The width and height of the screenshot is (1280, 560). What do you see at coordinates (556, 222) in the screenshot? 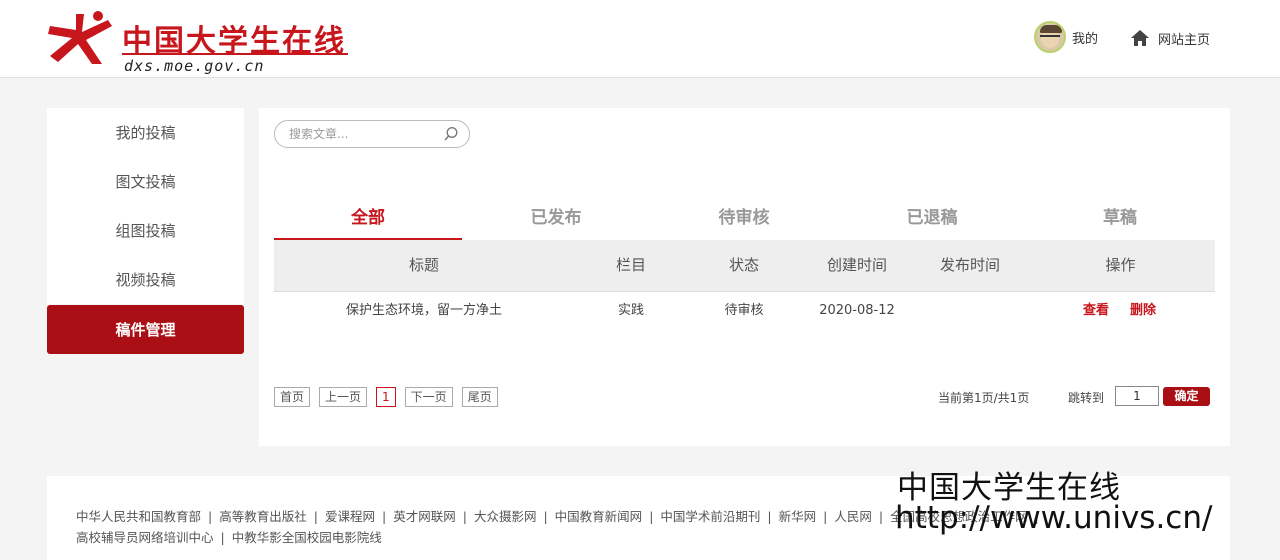
I see `tab-published: 已发布` at bounding box center [556, 222].